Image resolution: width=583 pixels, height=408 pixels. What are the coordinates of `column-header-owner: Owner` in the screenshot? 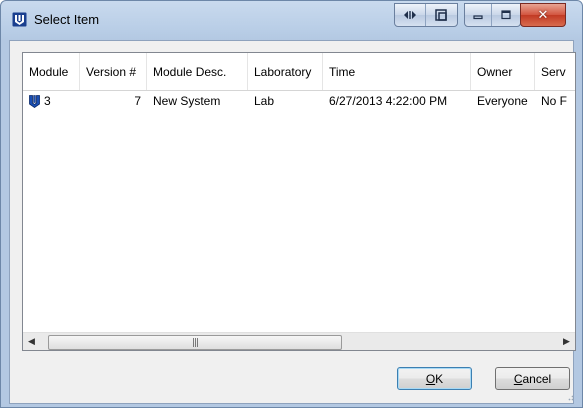 It's located at (503, 71).